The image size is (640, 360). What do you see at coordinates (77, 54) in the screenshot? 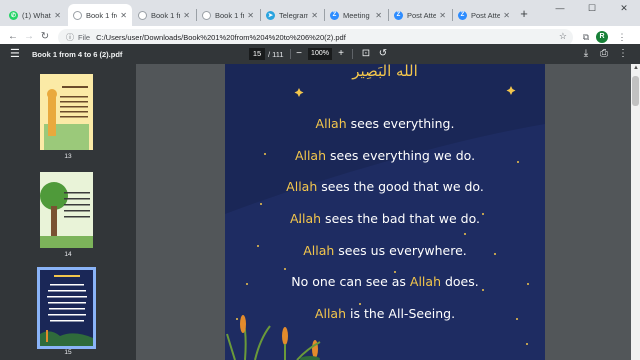
I see `document-title: Book 1 from 4 to 6 (2).pdf` at bounding box center [77, 54].